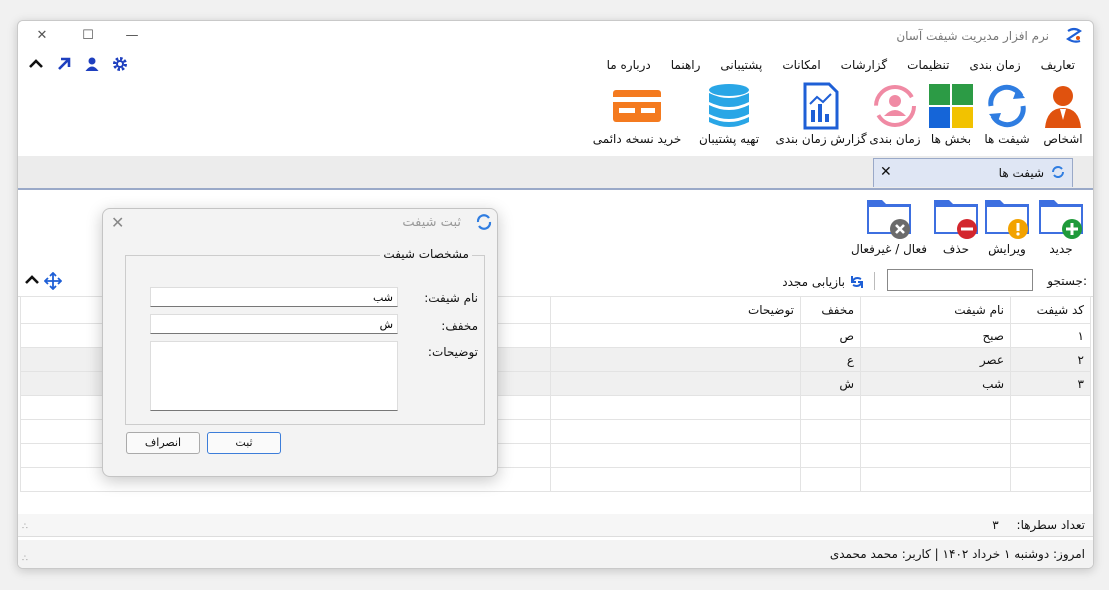 The image size is (1109, 590). I want to click on user-cycle-icon, so click(895, 106).